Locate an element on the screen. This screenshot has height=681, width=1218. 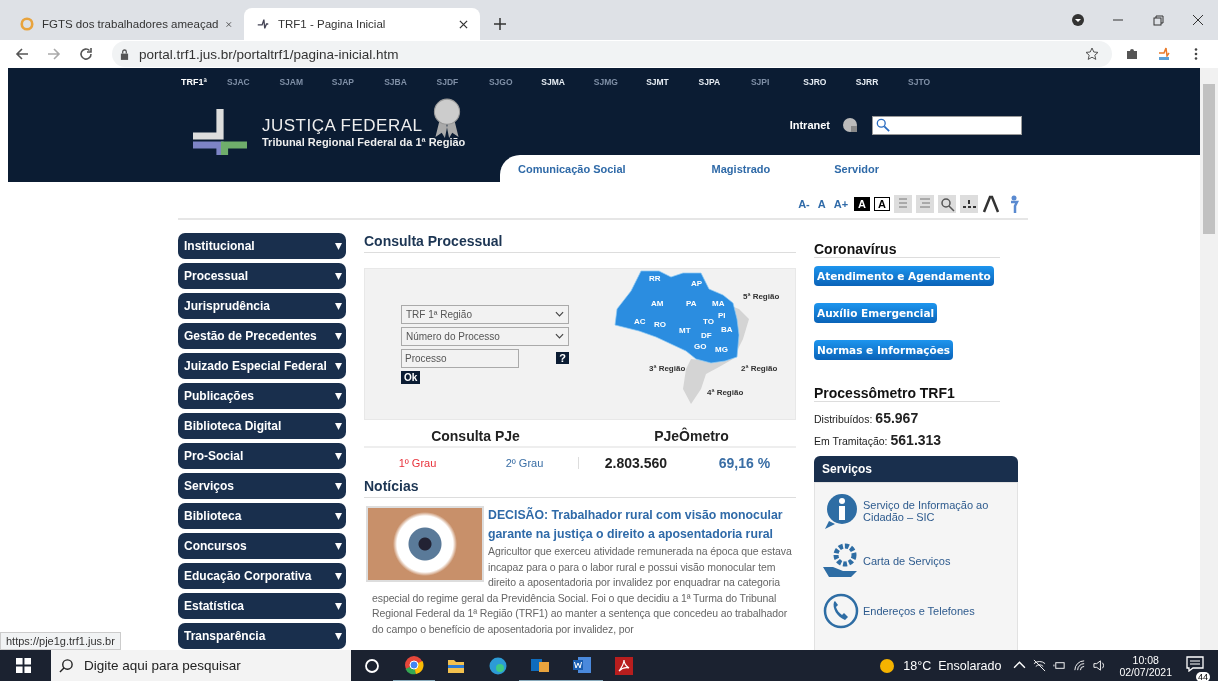
nav-link: Servidor is located at coordinates (856, 168).